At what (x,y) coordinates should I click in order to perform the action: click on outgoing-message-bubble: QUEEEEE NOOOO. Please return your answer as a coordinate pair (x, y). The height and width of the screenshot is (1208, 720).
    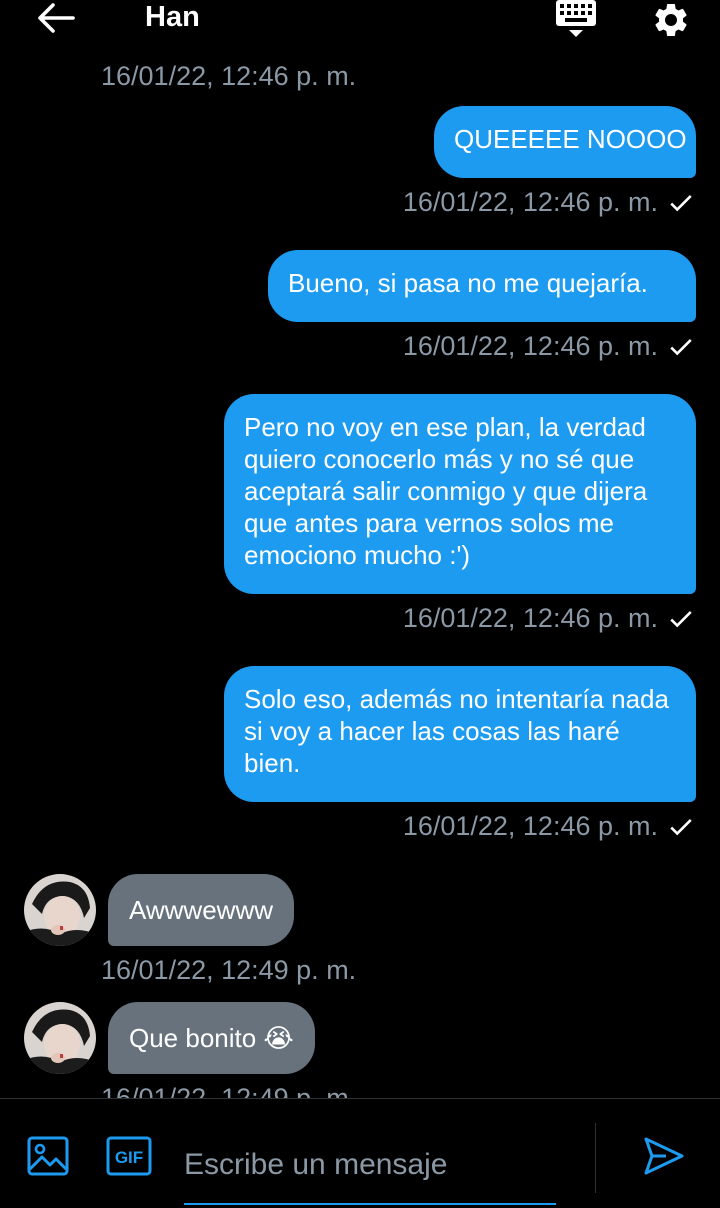
    Looking at the image, I should click on (565, 142).